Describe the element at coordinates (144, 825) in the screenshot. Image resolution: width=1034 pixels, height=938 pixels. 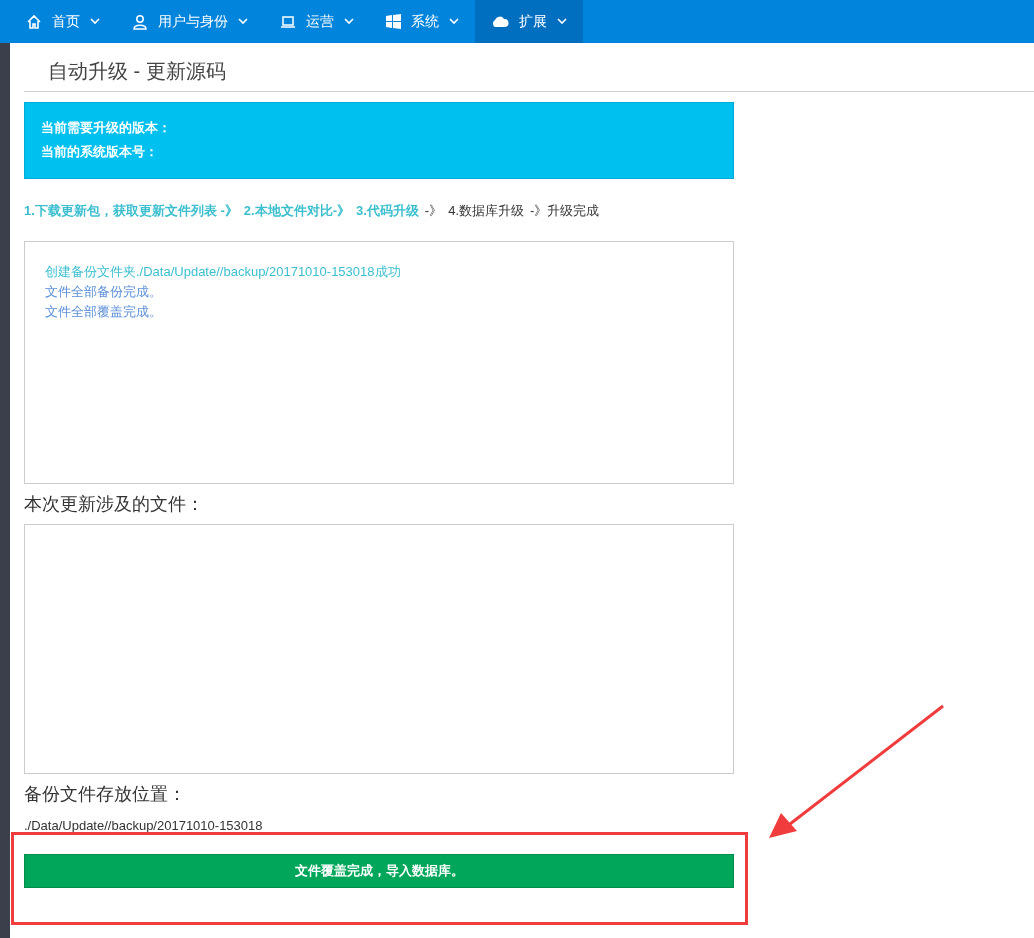
I see `backup-path: ./Data/Update//backup/20171010-153018` at that location.